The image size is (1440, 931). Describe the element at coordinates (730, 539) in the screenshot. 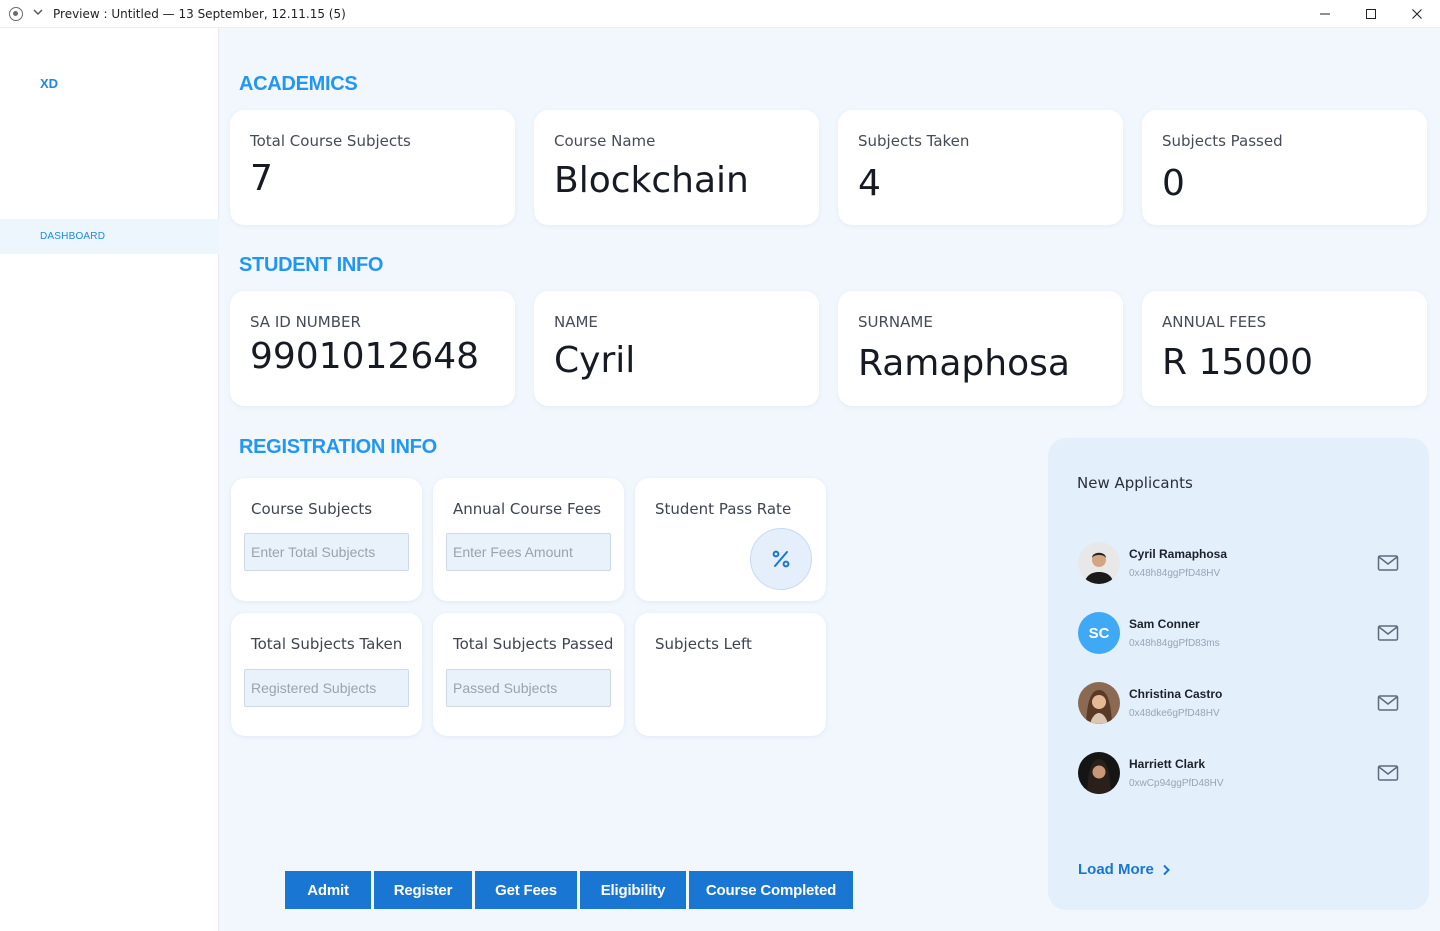

I see `card-student-pass-rate: Student Pass Rate` at that location.